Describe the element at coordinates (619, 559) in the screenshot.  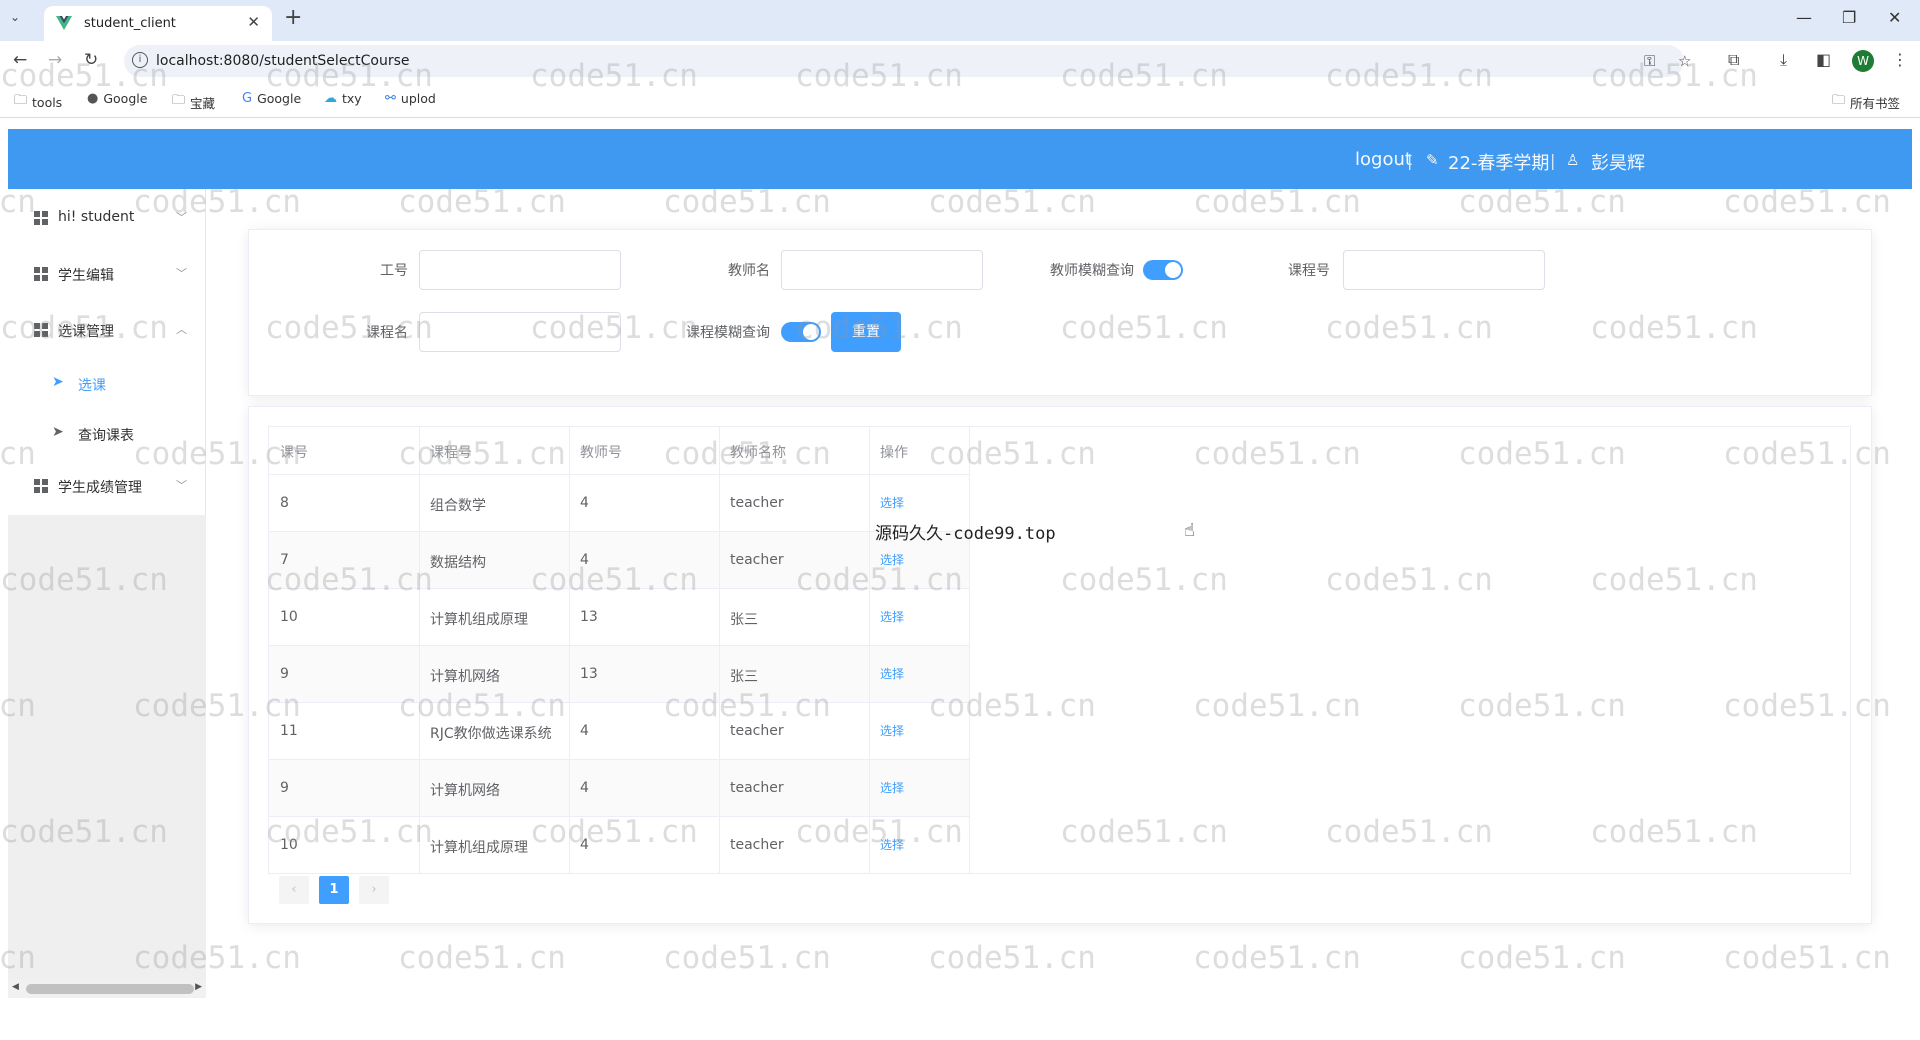
I see `table-row-stripe` at that location.